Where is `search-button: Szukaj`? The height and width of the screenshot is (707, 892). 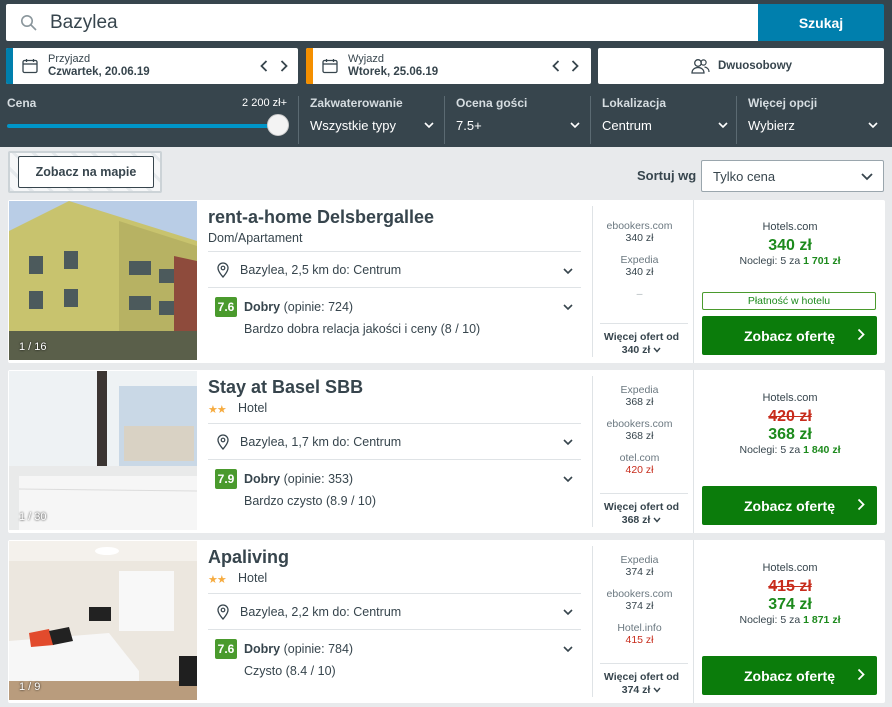
search-button: Szukaj is located at coordinates (821, 22).